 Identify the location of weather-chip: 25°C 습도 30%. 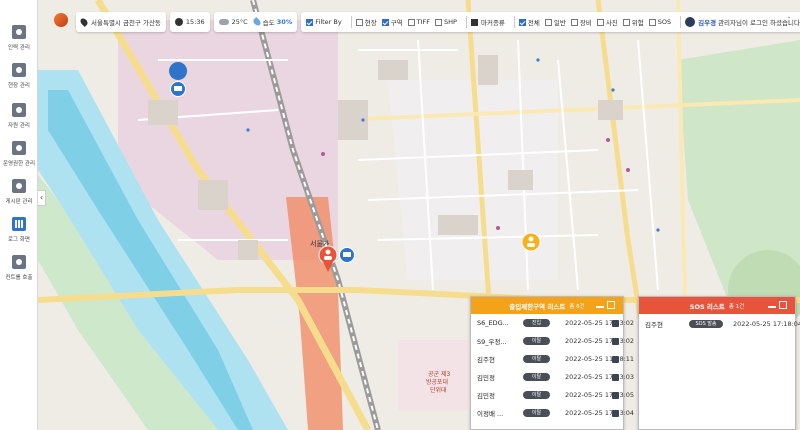
(255, 22).